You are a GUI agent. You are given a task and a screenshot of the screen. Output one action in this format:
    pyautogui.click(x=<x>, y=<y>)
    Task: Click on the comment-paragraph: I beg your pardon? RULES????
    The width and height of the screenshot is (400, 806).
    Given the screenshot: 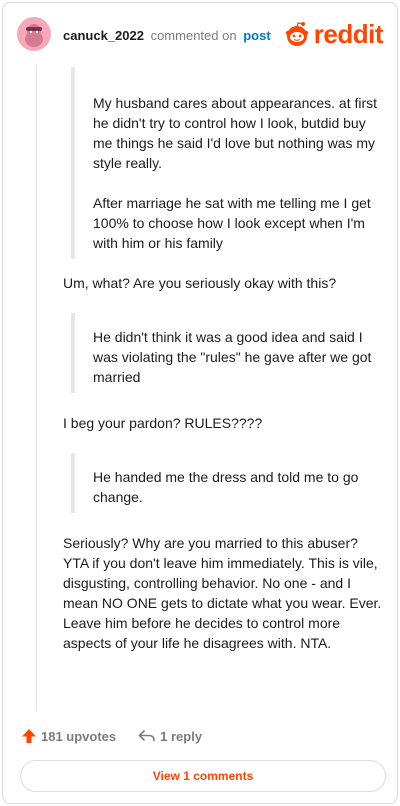 What is the action you would take?
    pyautogui.click(x=163, y=423)
    